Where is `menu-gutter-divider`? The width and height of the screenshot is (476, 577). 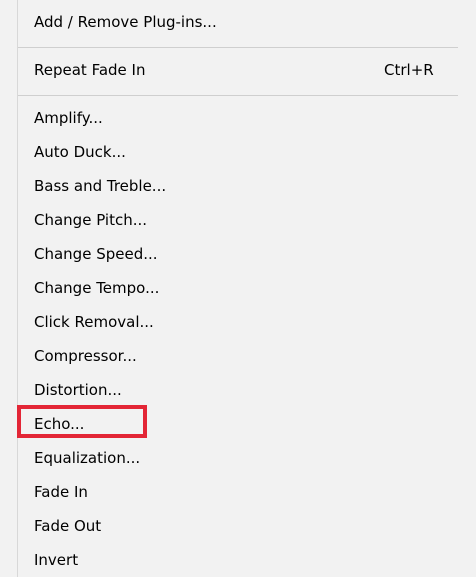
menu-gutter-divider is located at coordinates (17, 288).